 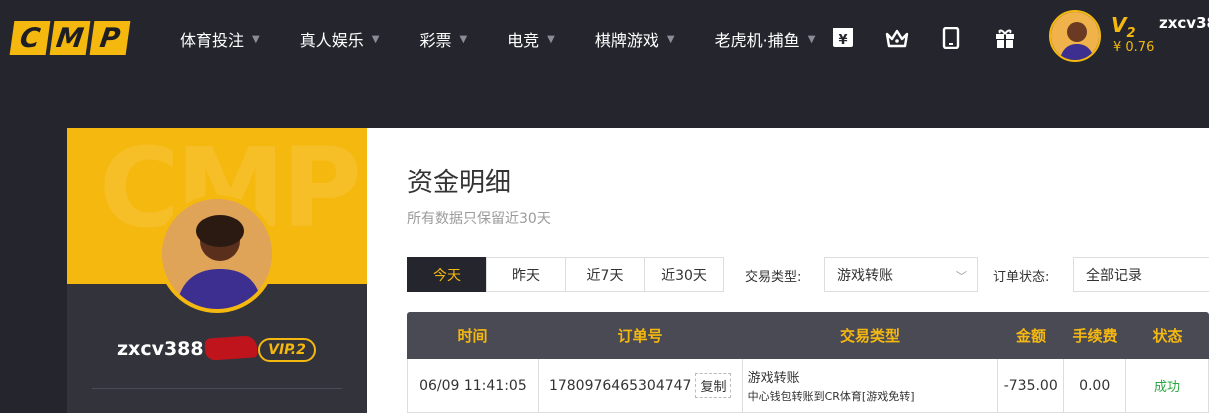 I want to click on gift-icon, so click(x=1005, y=38).